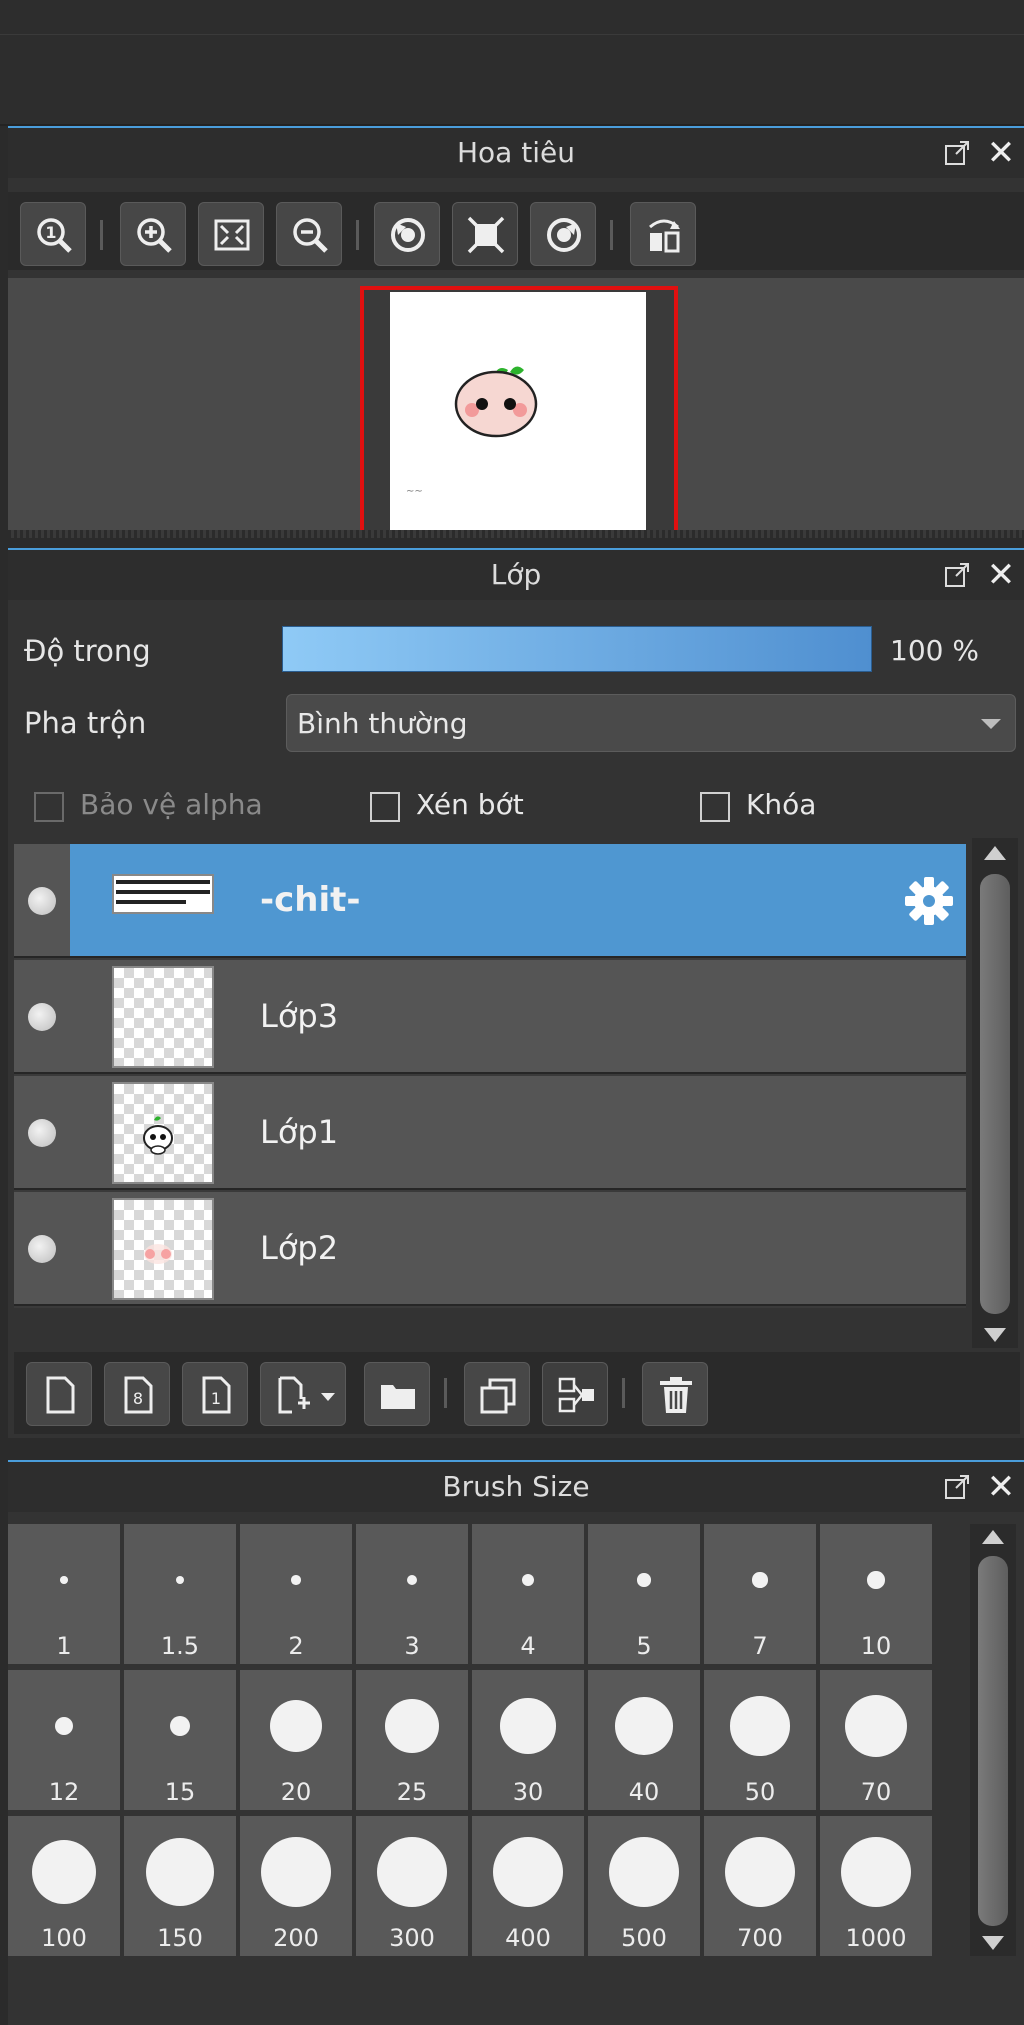 This screenshot has width=1024, height=2025. I want to click on new-1bit-layer-icon: 1, so click(216, 1395).